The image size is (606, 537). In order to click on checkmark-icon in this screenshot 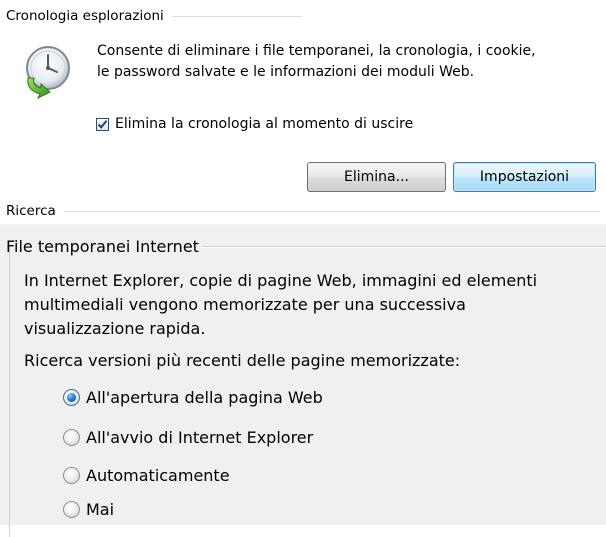, I will do `click(102, 124)`.